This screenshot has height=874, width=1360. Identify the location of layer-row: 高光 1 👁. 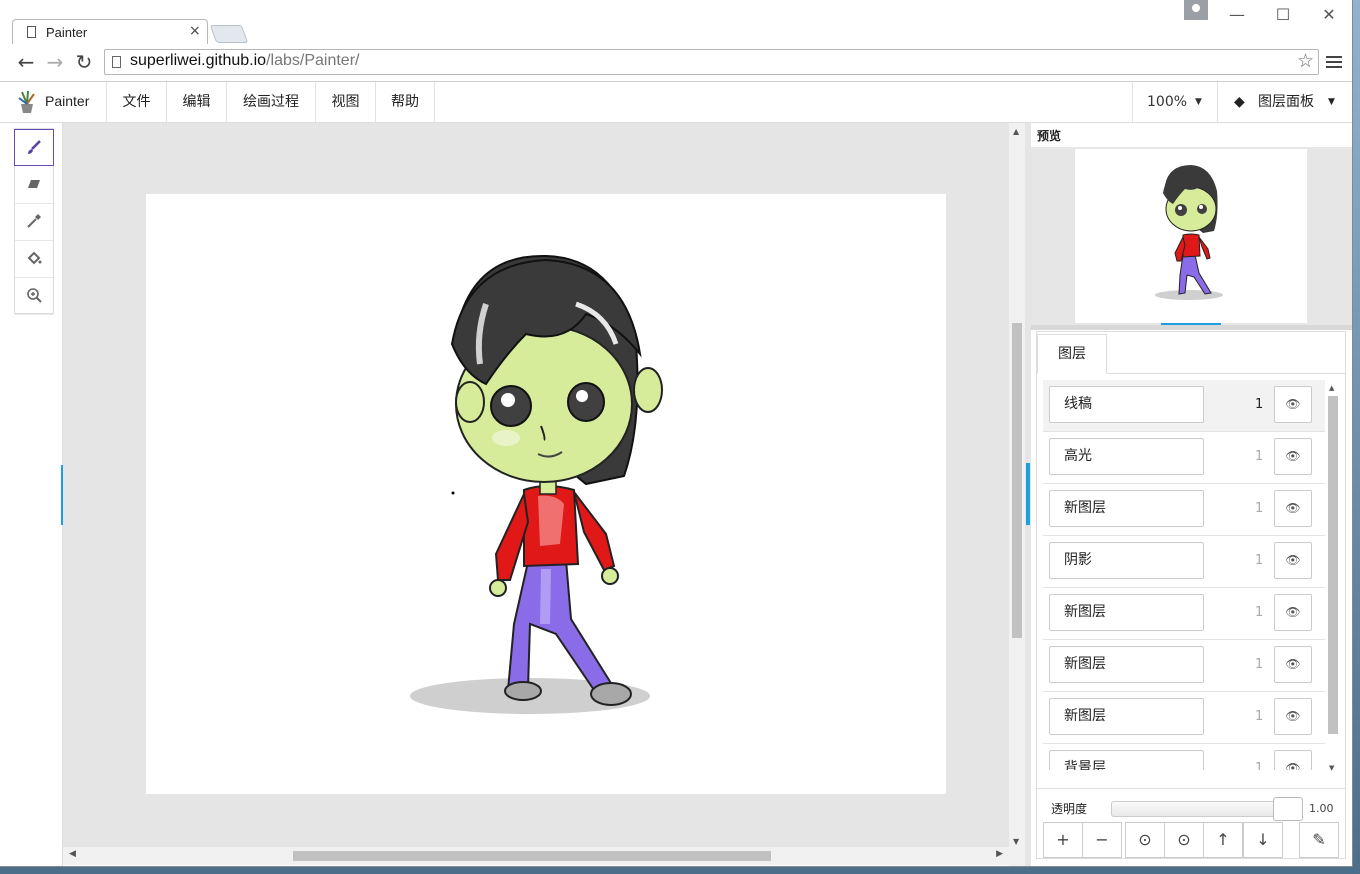
(1184, 458).